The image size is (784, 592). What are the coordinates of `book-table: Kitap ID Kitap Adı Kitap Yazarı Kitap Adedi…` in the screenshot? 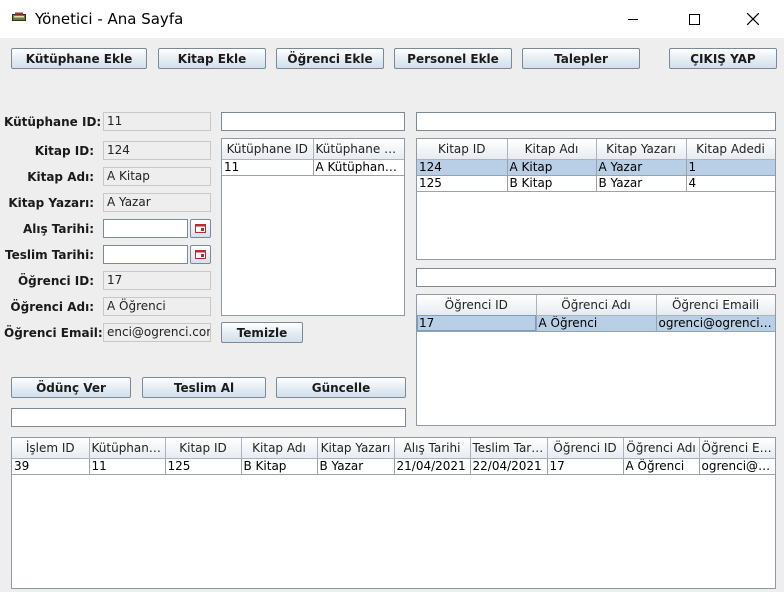 It's located at (596, 165).